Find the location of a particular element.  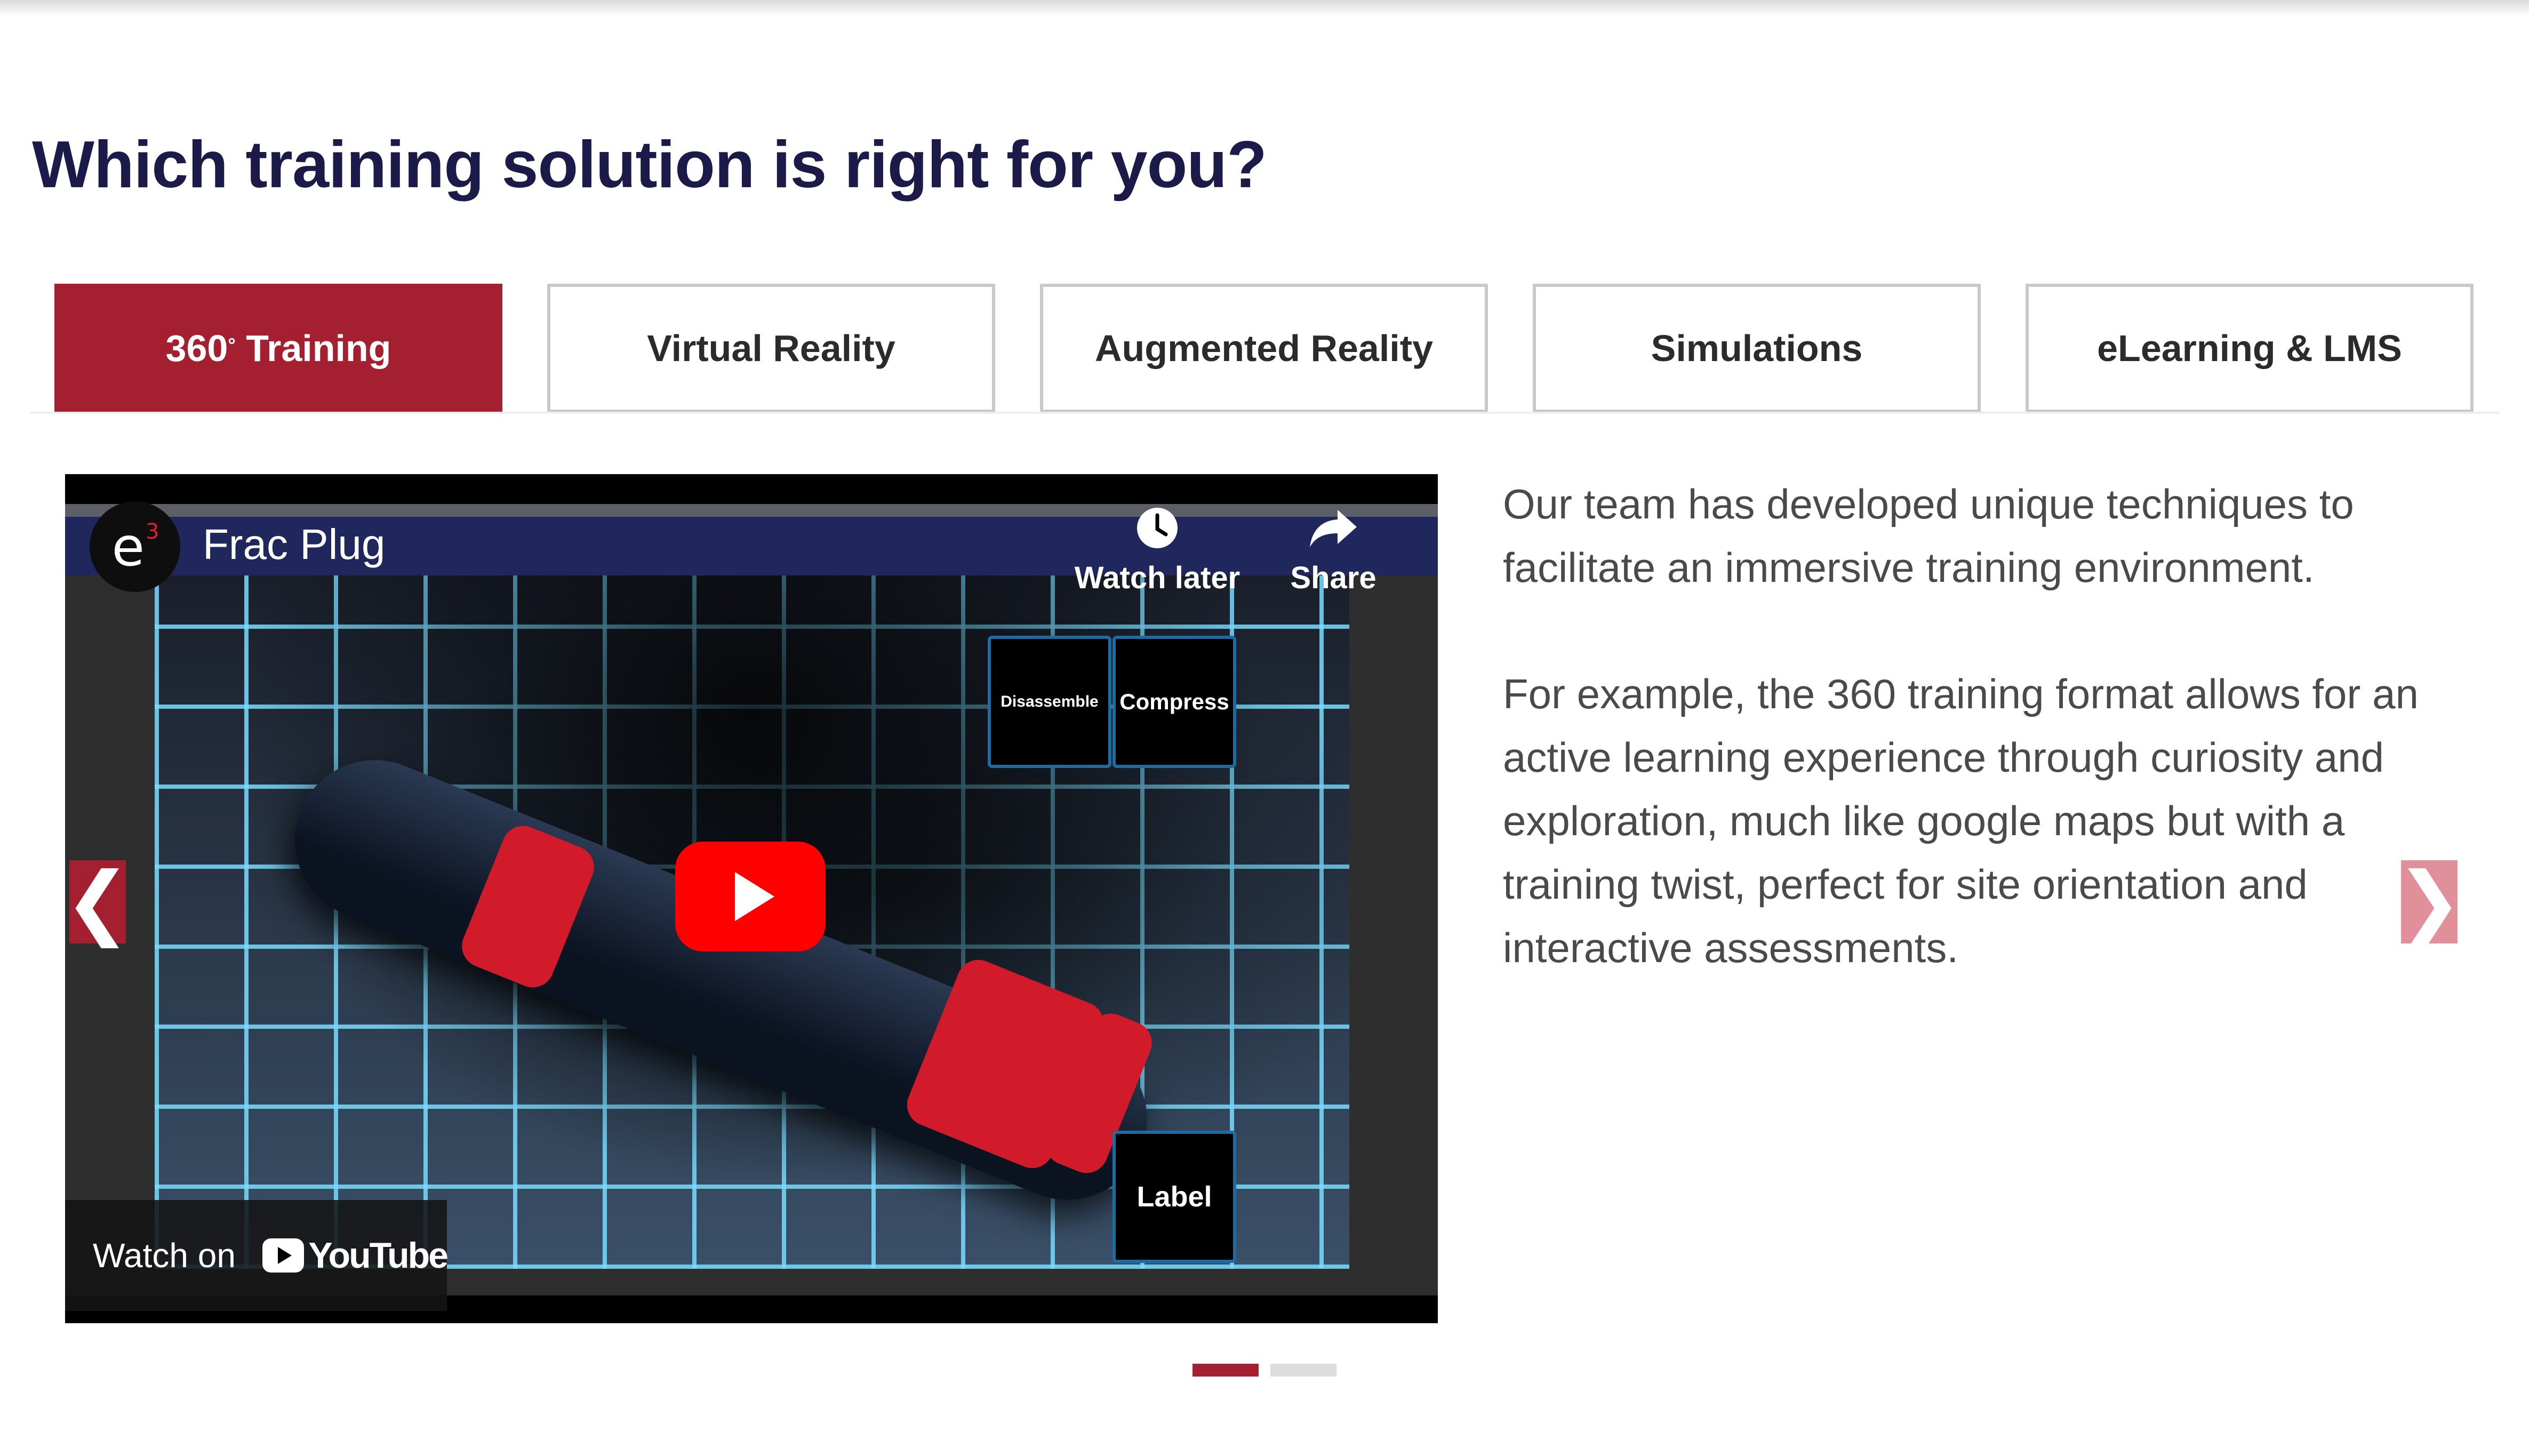

tab-360-training: 360 ° Training is located at coordinates (278, 348).